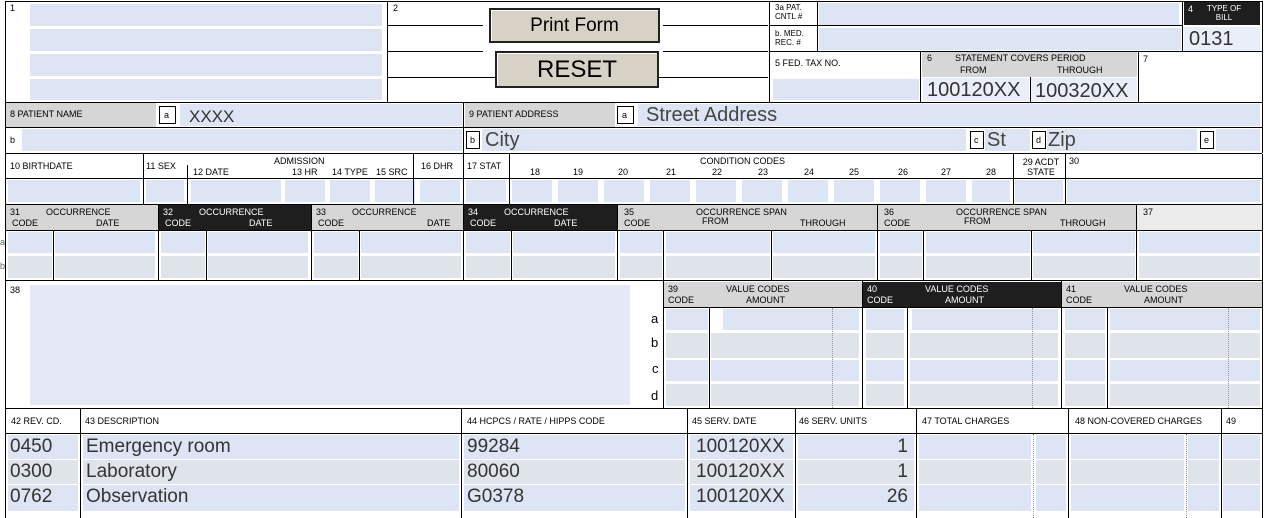 Image resolution: width=1265 pixels, height=518 pixels. What do you see at coordinates (949, 115) in the screenshot?
I see `street-address-field: Street Address` at bounding box center [949, 115].